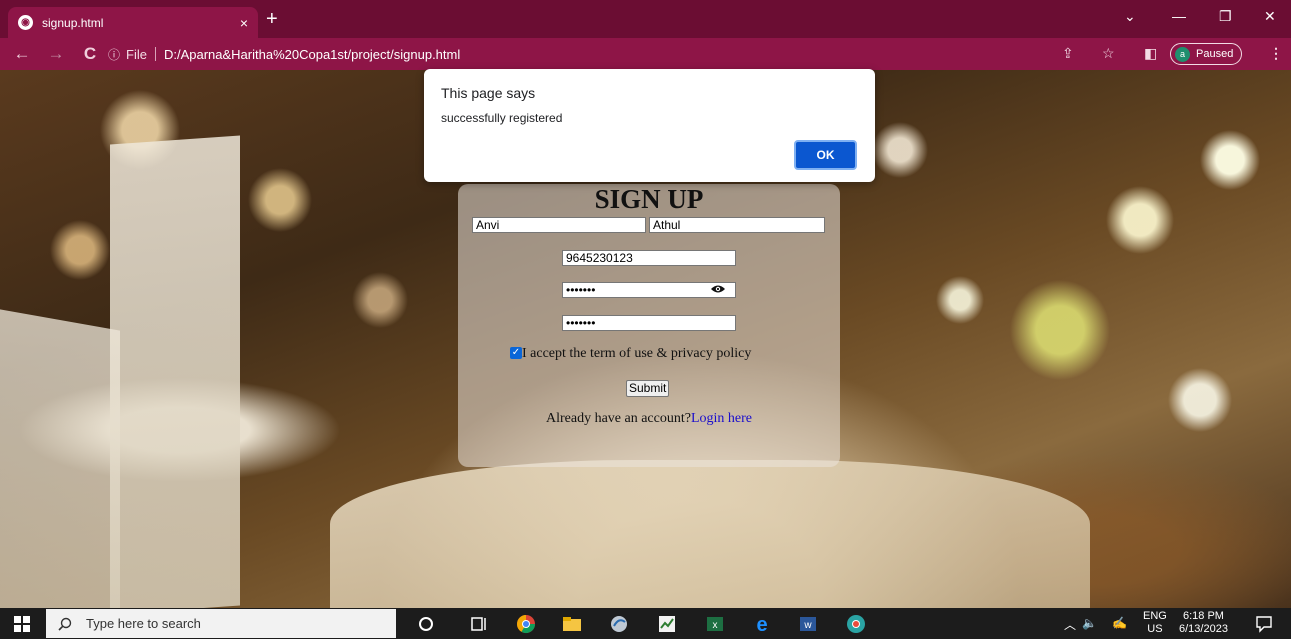 The image size is (1291, 639). I want to click on word-icon: w, so click(808, 624).